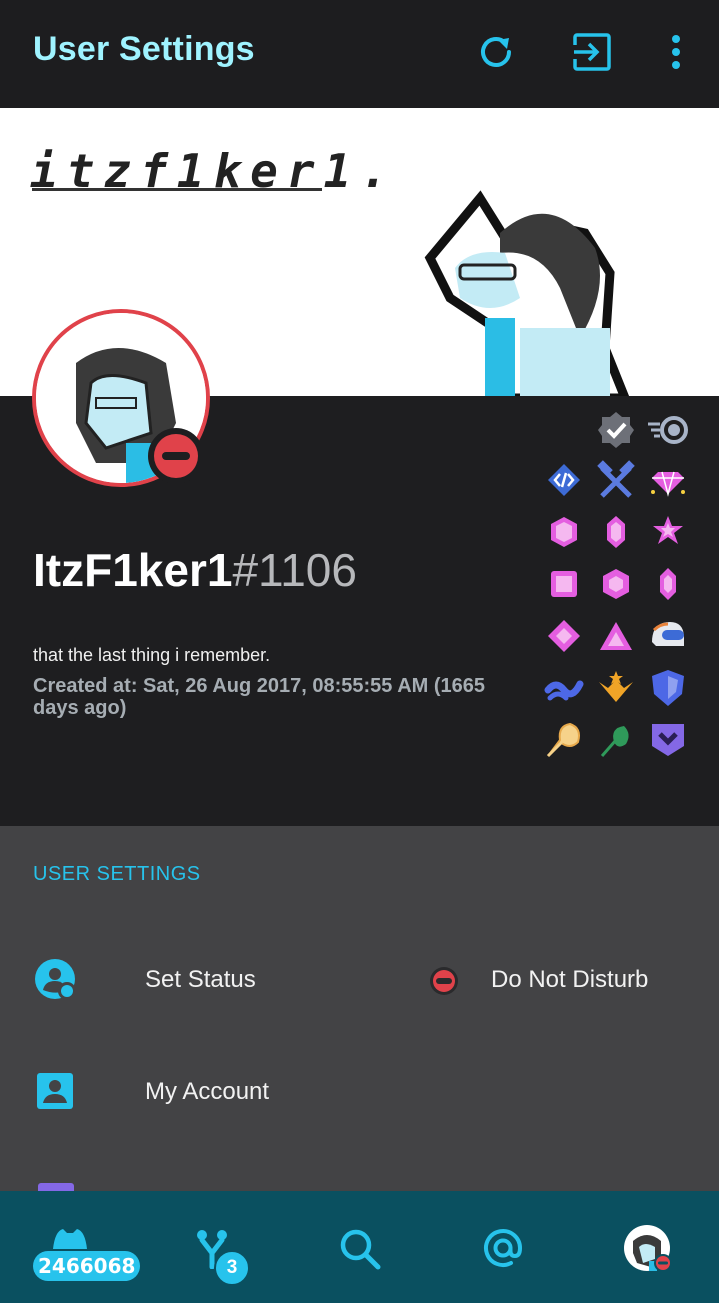 Image resolution: width=719 pixels, height=1303 pixels. Describe the element at coordinates (668, 532) in the screenshot. I see `boost-star-badge-icon` at that location.